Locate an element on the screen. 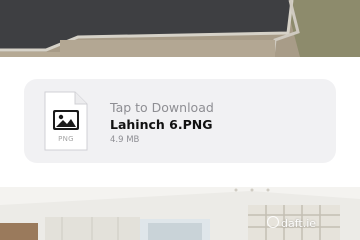  file-size: 4.9 MB is located at coordinates (125, 140).